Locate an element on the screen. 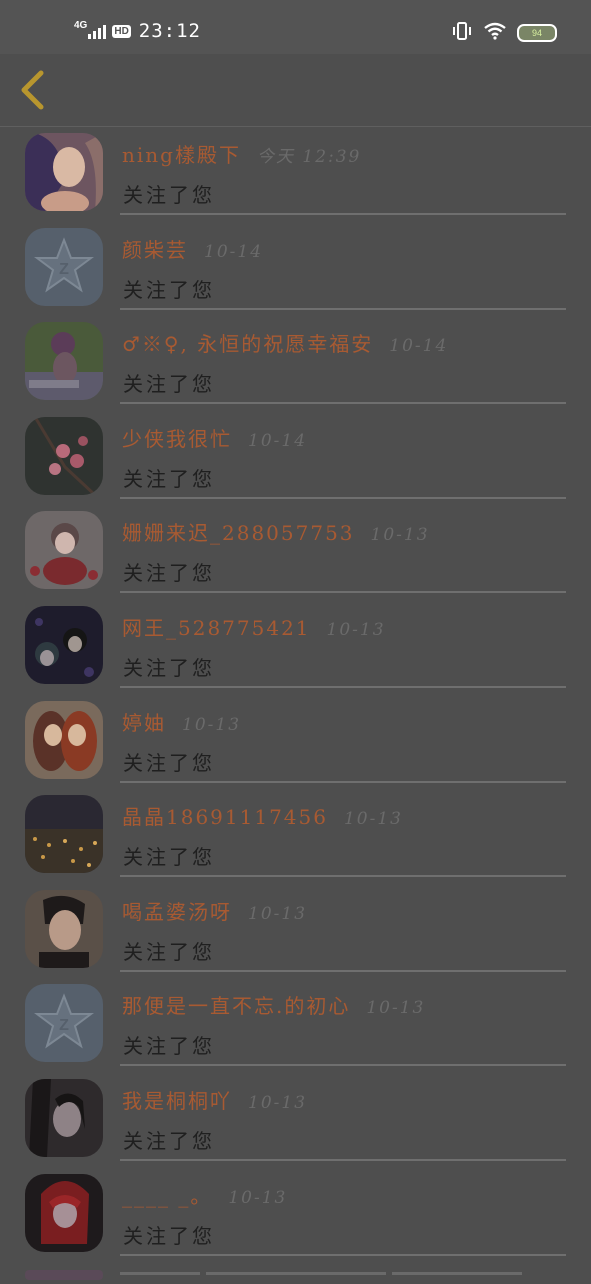 Image resolution: width=591 pixels, height=1284 pixels. user-name: 颜柴芸 is located at coordinates (155, 250).